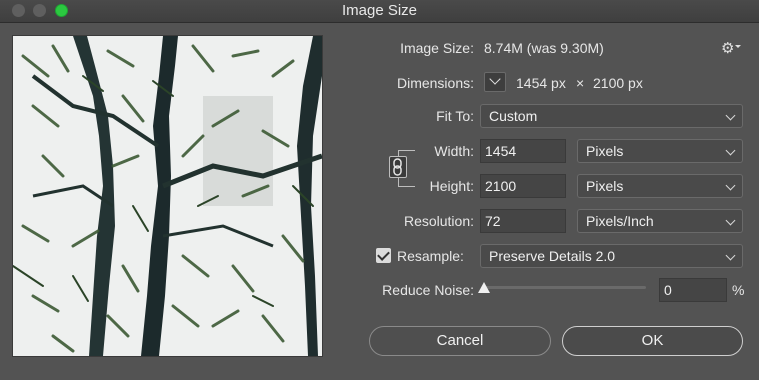 Image resolution: width=759 pixels, height=380 pixels. Describe the element at coordinates (738, 46) in the screenshot. I see `gear-dropdown-caret-icon` at that location.